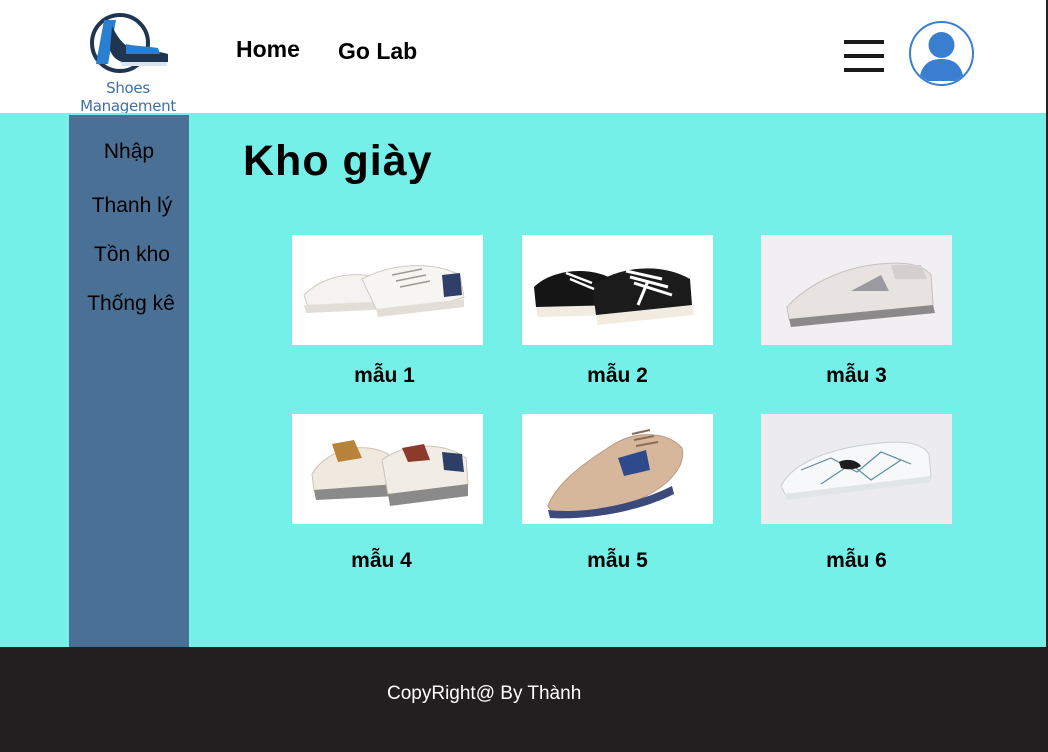 The width and height of the screenshot is (1048, 752). What do you see at coordinates (128, 97) in the screenshot?
I see `logo-text: Shoes Management` at bounding box center [128, 97].